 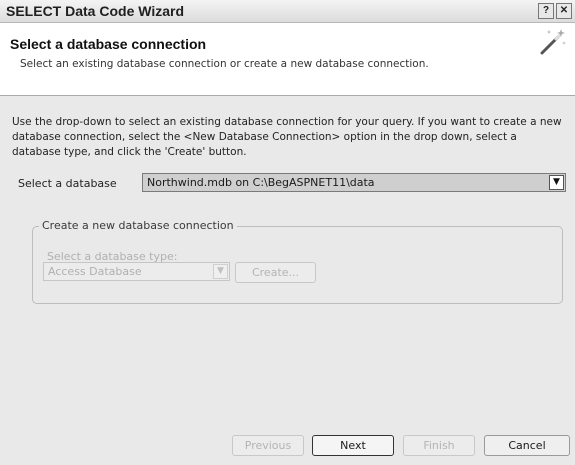 I want to click on finish-button: Finish, so click(x=439, y=445).